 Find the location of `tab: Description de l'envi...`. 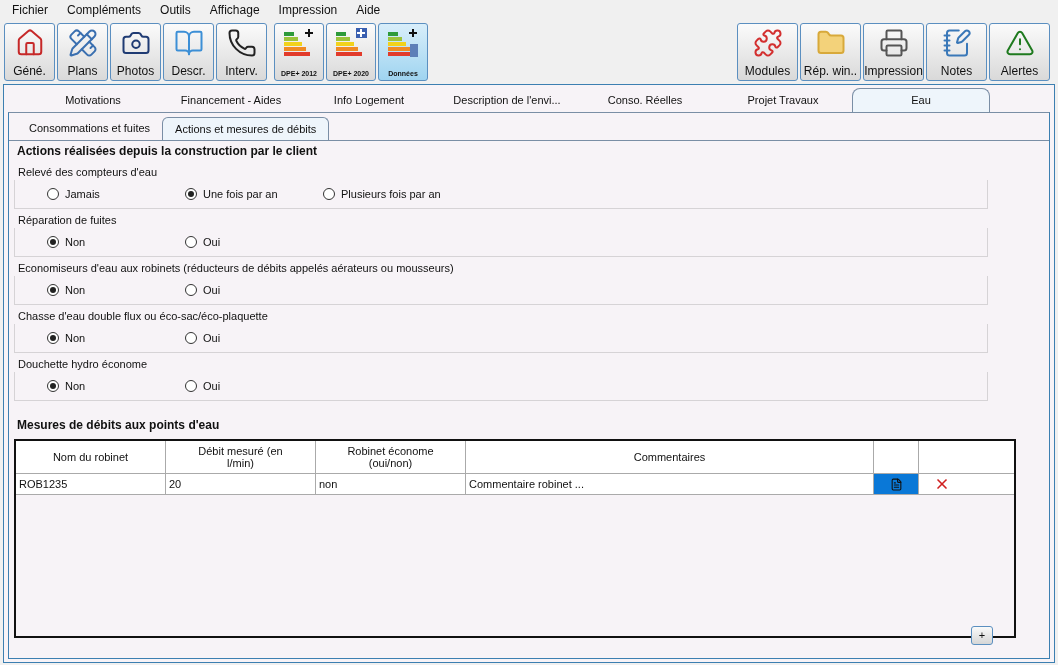

tab: Description de l'envi... is located at coordinates (507, 100).